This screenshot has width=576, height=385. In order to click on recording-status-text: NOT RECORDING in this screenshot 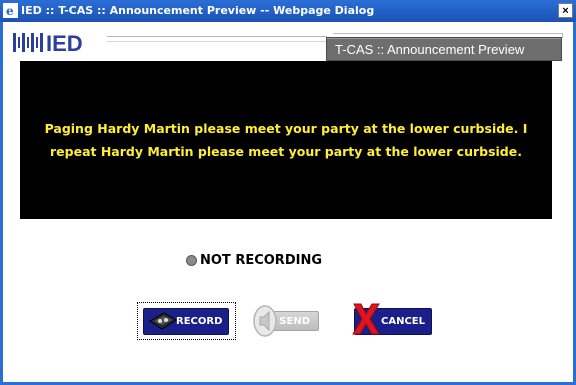, I will do `click(261, 260)`.